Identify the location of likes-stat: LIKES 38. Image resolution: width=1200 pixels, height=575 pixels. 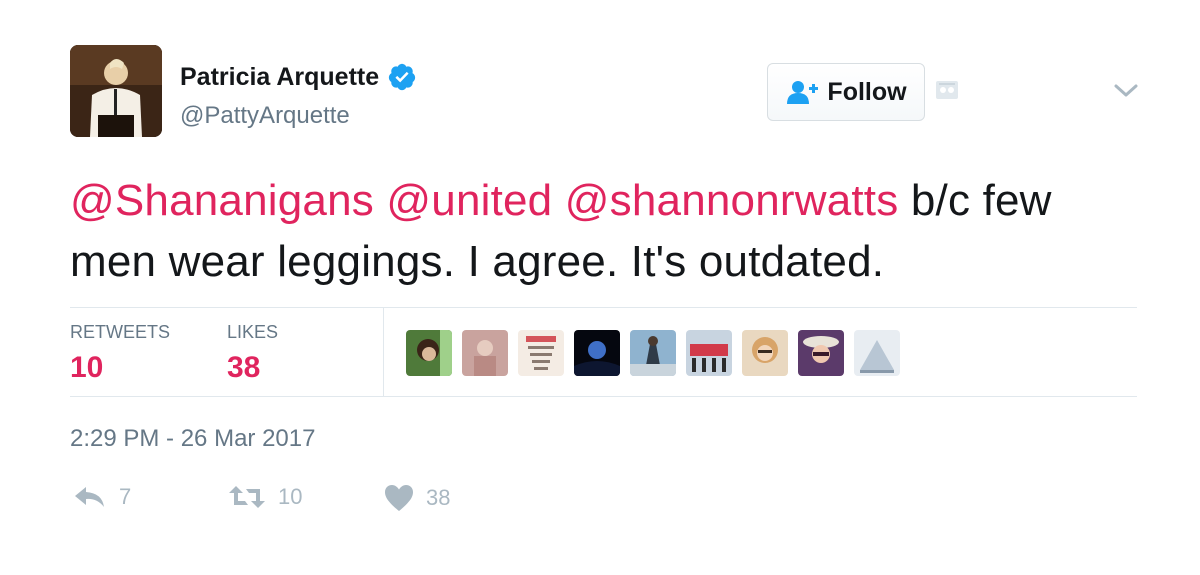
(252, 353).